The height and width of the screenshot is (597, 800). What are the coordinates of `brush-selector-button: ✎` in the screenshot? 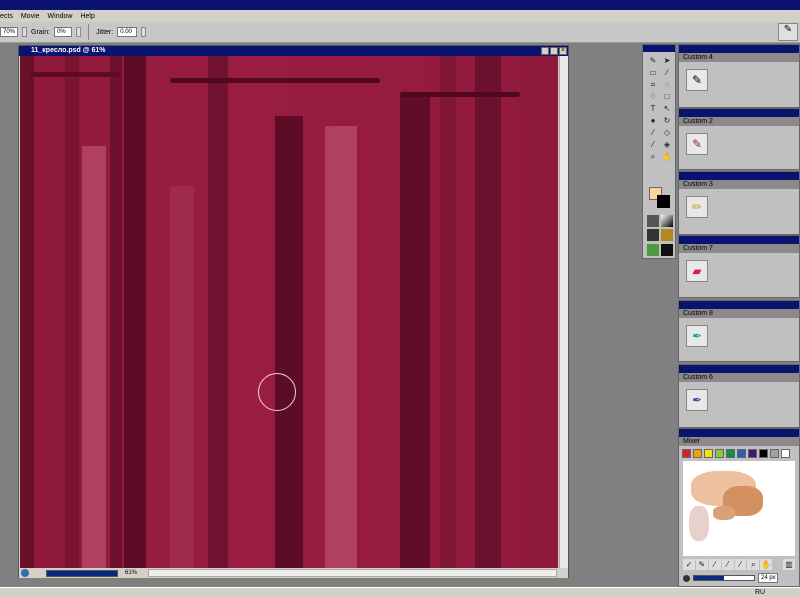 It's located at (788, 32).